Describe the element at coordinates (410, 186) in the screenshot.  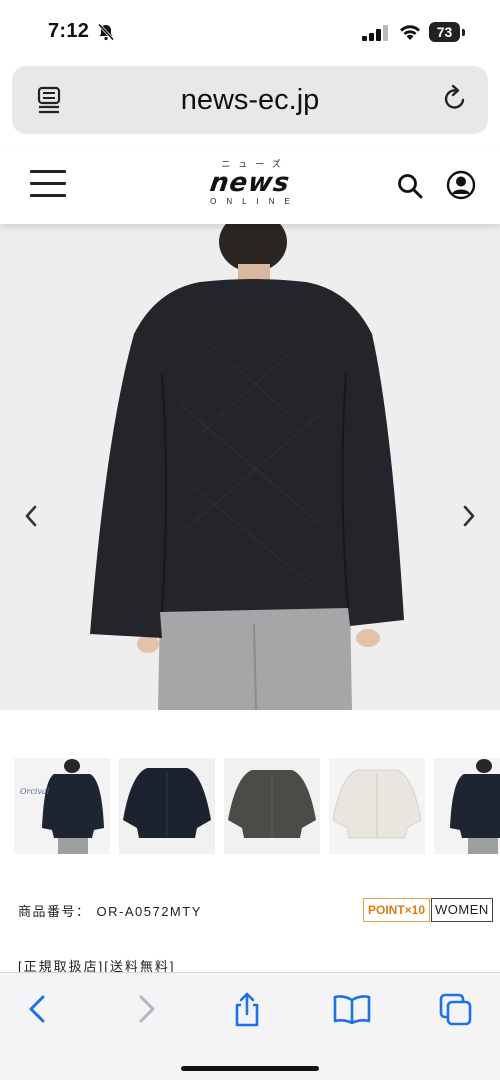
I see `search-icon` at that location.